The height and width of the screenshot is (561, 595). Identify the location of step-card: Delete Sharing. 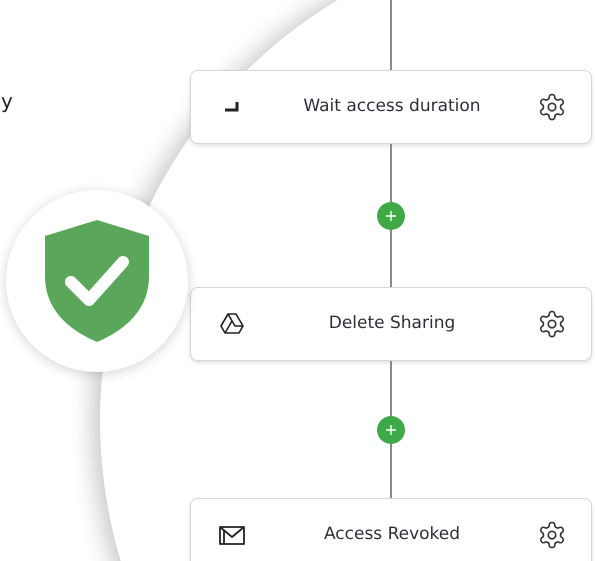
(391, 324).